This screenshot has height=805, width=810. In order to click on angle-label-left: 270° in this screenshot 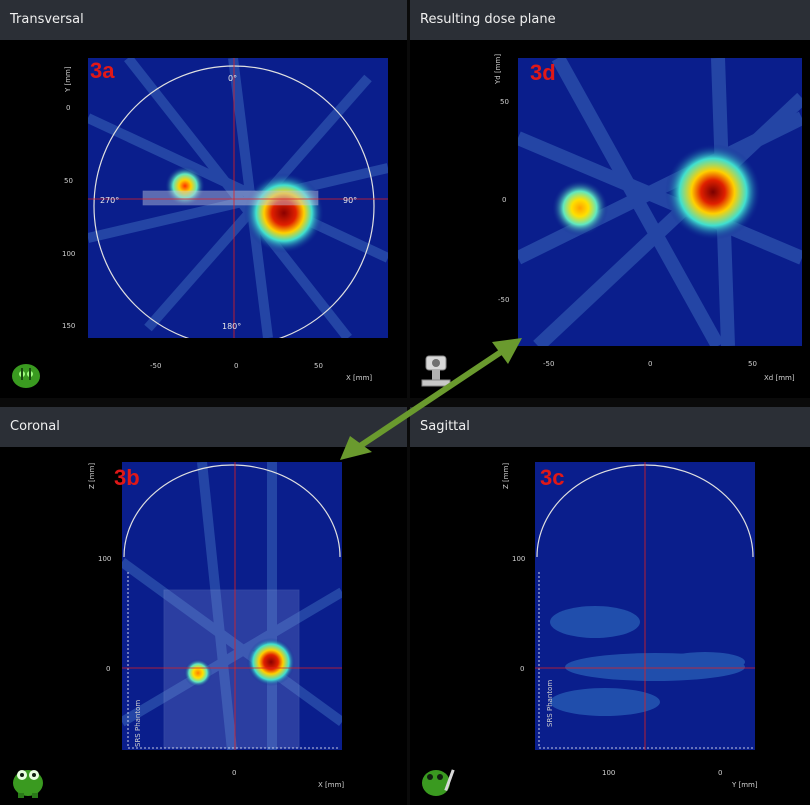, I will do `click(110, 200)`.